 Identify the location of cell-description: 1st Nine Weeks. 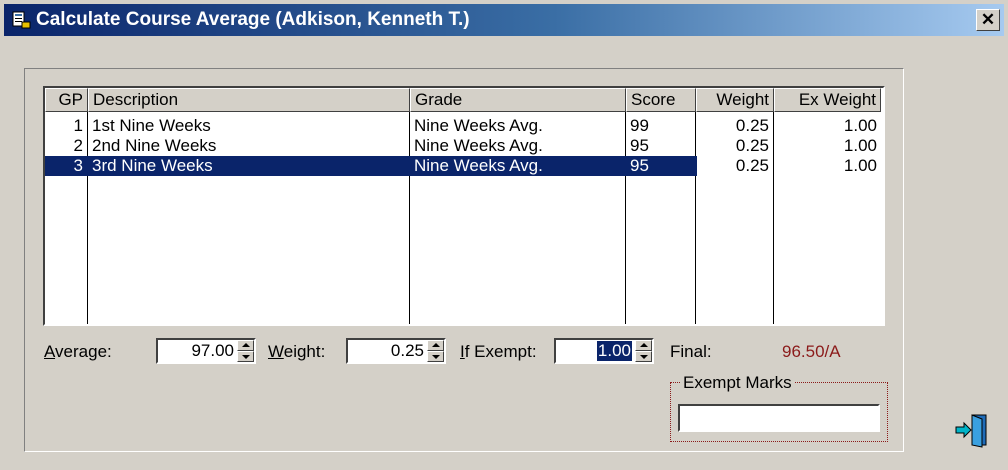
(151, 125).